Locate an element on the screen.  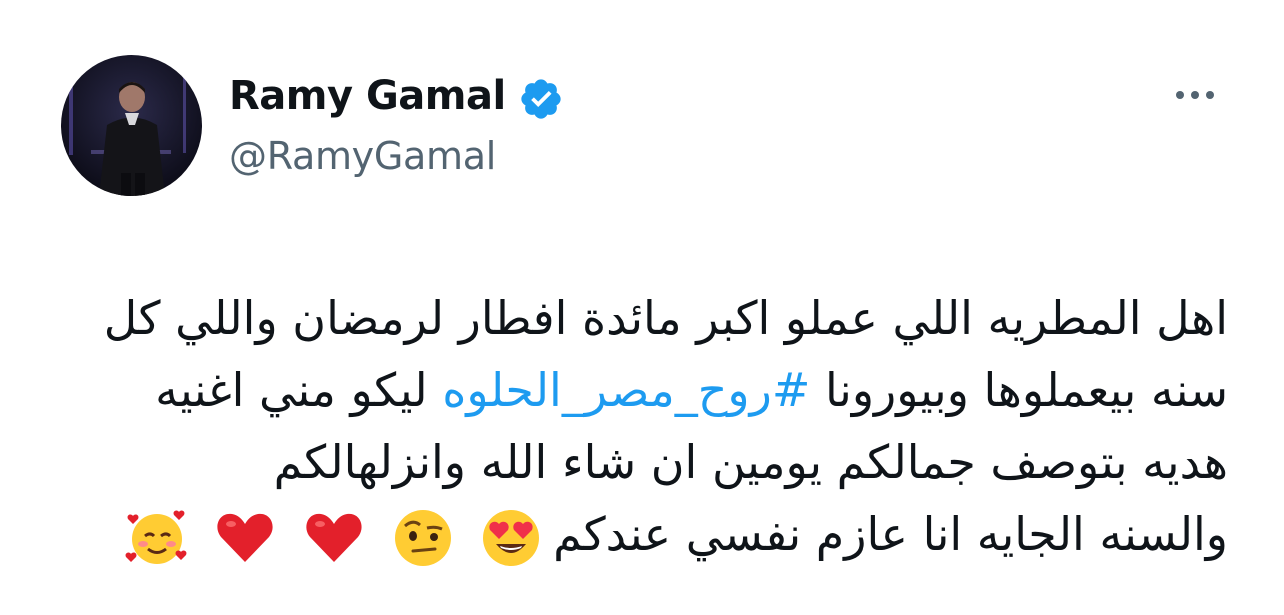
hashtag-link: #روح_مصر_الحلوه is located at coordinates (626, 390).